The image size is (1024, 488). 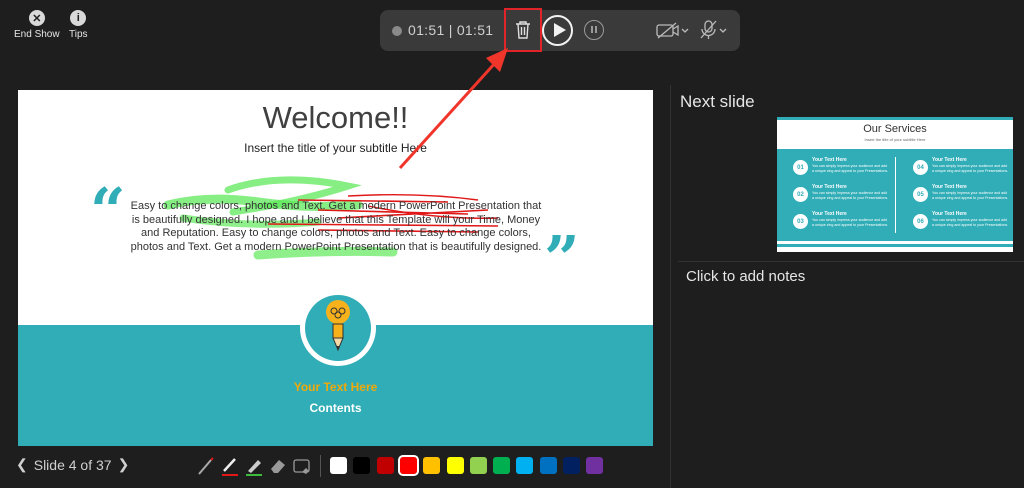 I want to click on play-icon, so click(x=557, y=30).